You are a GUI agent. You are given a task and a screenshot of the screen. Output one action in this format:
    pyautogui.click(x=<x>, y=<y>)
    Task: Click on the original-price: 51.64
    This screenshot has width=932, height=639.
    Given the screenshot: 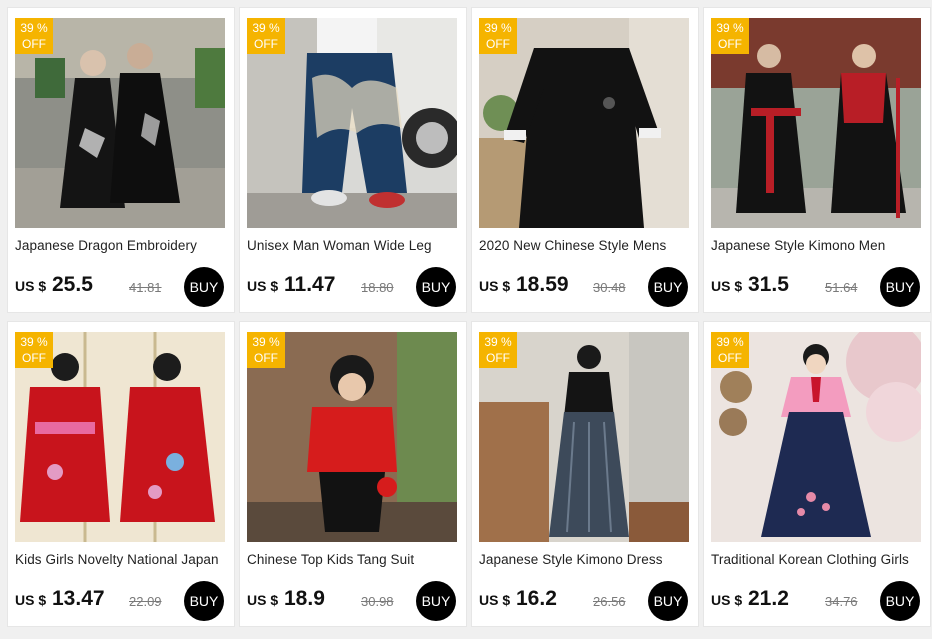 What is the action you would take?
    pyautogui.click(x=841, y=287)
    